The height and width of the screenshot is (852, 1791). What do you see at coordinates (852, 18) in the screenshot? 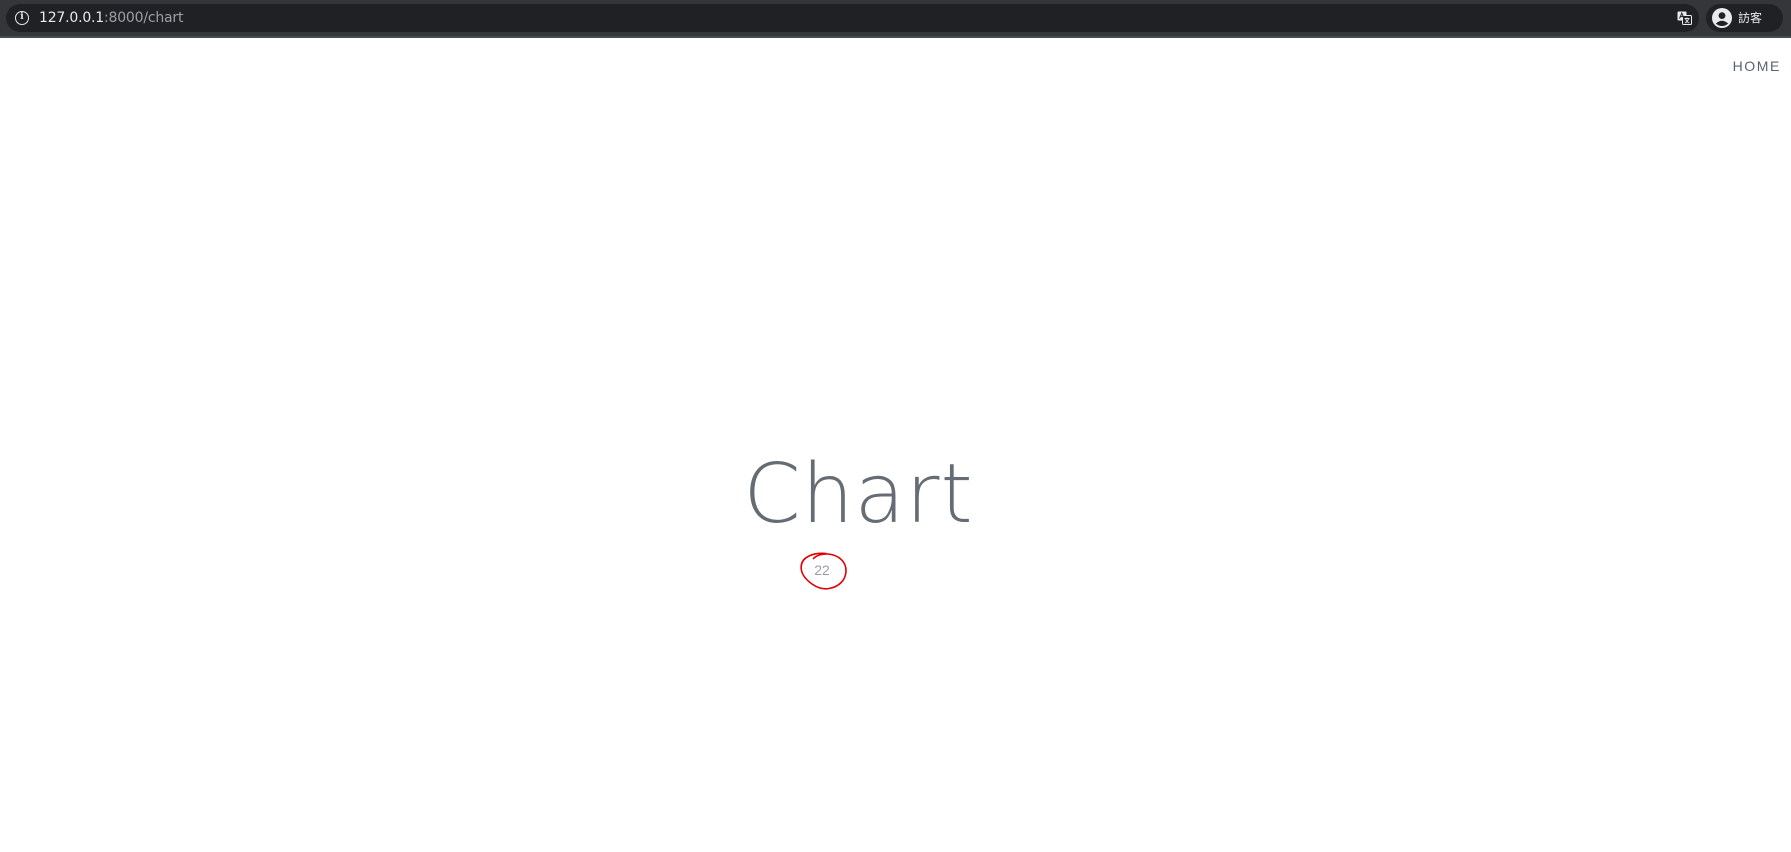
I see `address-bar: i 127.0.0.1:8000/chart` at bounding box center [852, 18].